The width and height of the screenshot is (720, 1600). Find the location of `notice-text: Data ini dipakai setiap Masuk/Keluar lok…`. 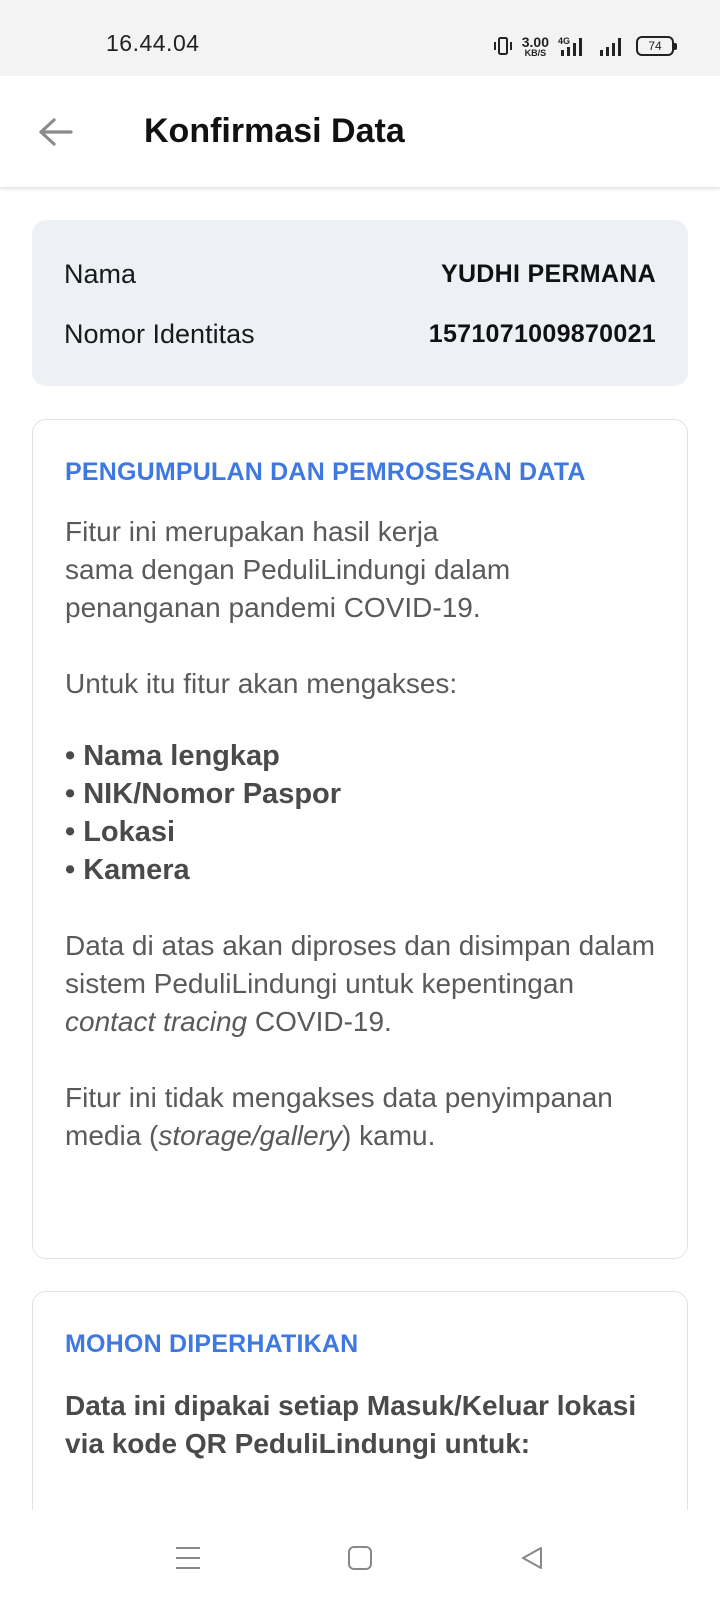

notice-text: Data ini dipakai setiap Masuk/Keluar lok… is located at coordinates (351, 1424).